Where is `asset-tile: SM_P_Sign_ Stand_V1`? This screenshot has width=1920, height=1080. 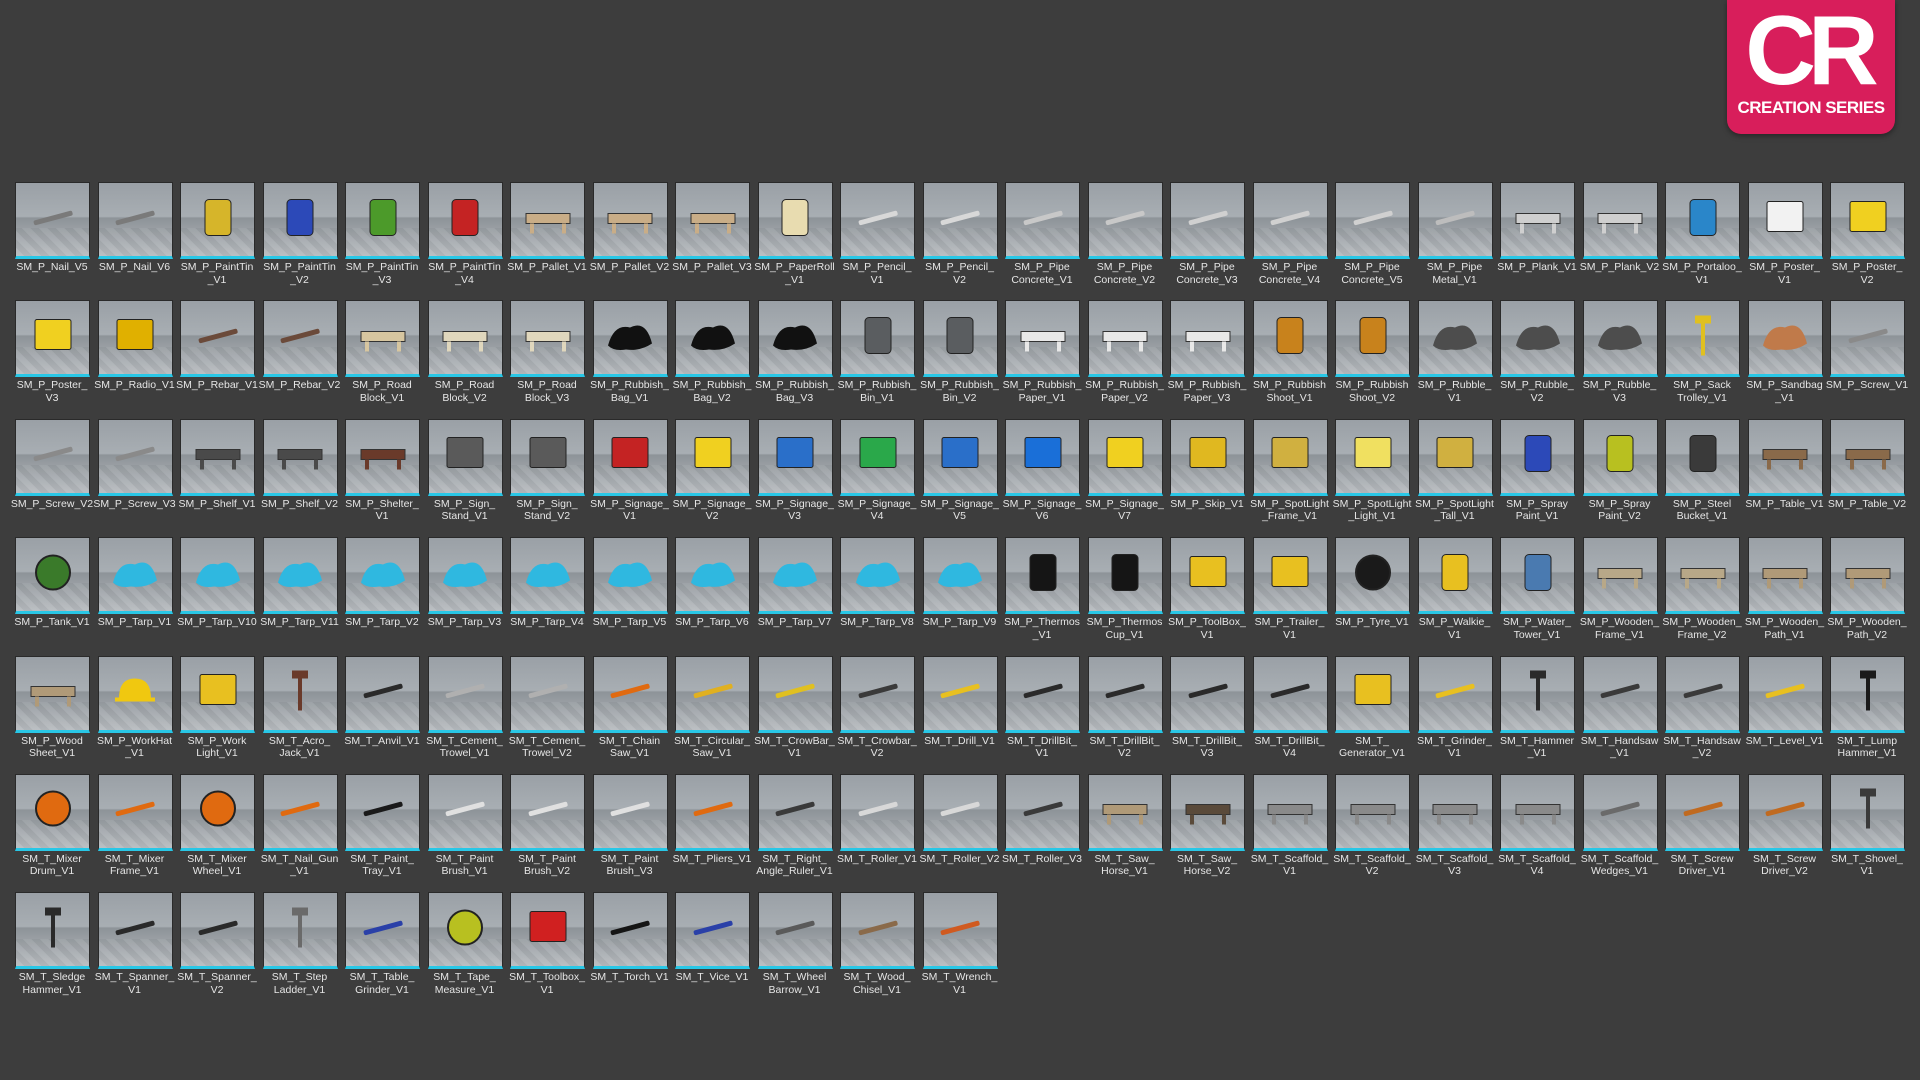 asset-tile: SM_P_Sign_ Stand_V1 is located at coordinates (468, 477).